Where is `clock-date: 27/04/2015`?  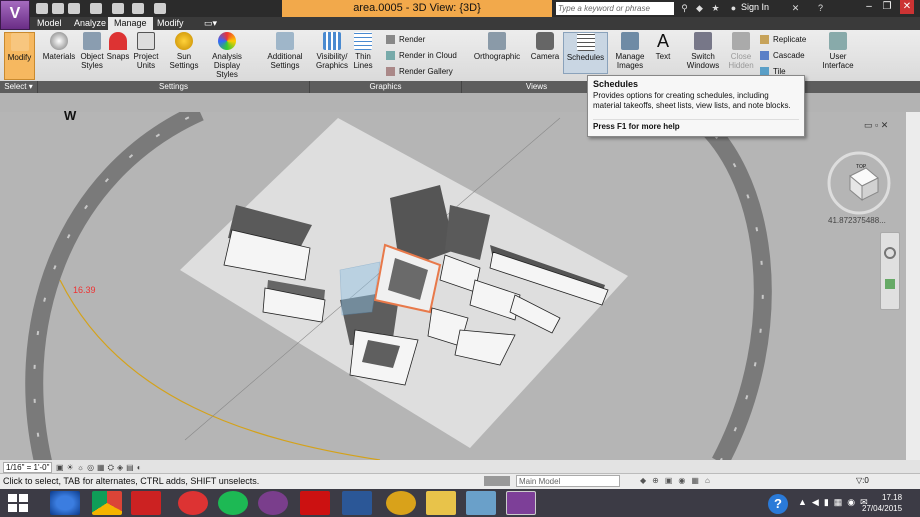 clock-date: 27/04/2015 is located at coordinates (882, 508).